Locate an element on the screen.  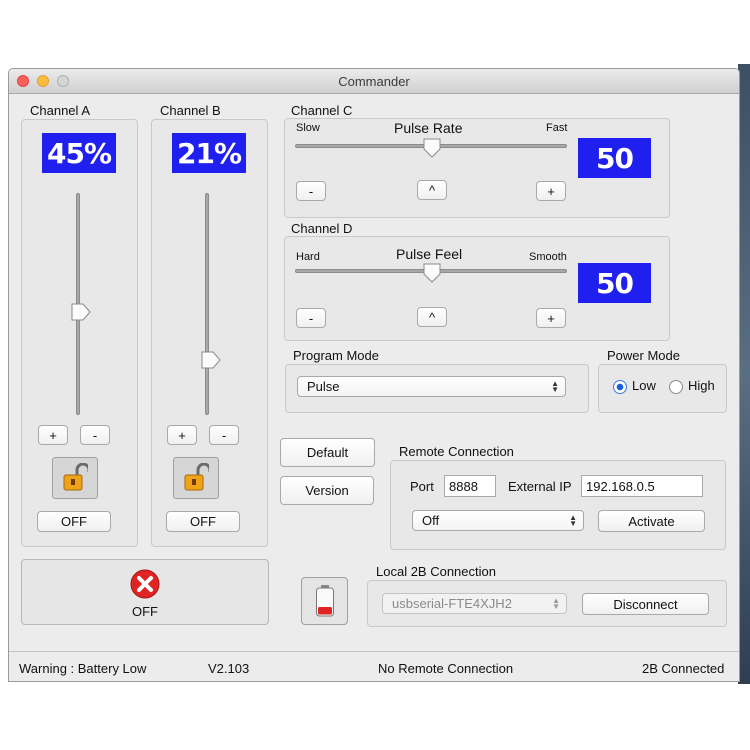
channel-c-plus-button: + is located at coordinates (551, 191).